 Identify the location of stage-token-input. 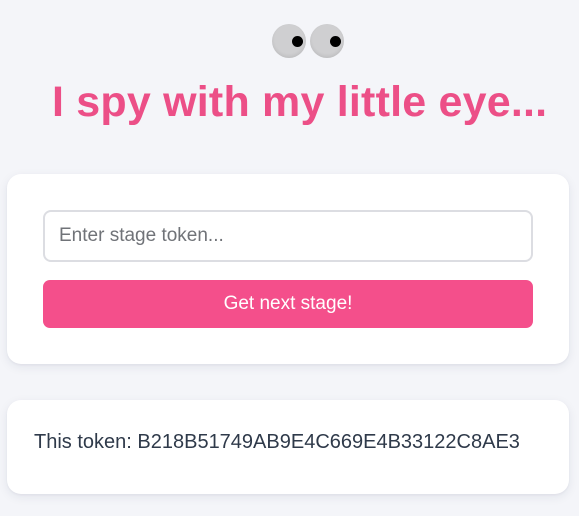
(288, 236).